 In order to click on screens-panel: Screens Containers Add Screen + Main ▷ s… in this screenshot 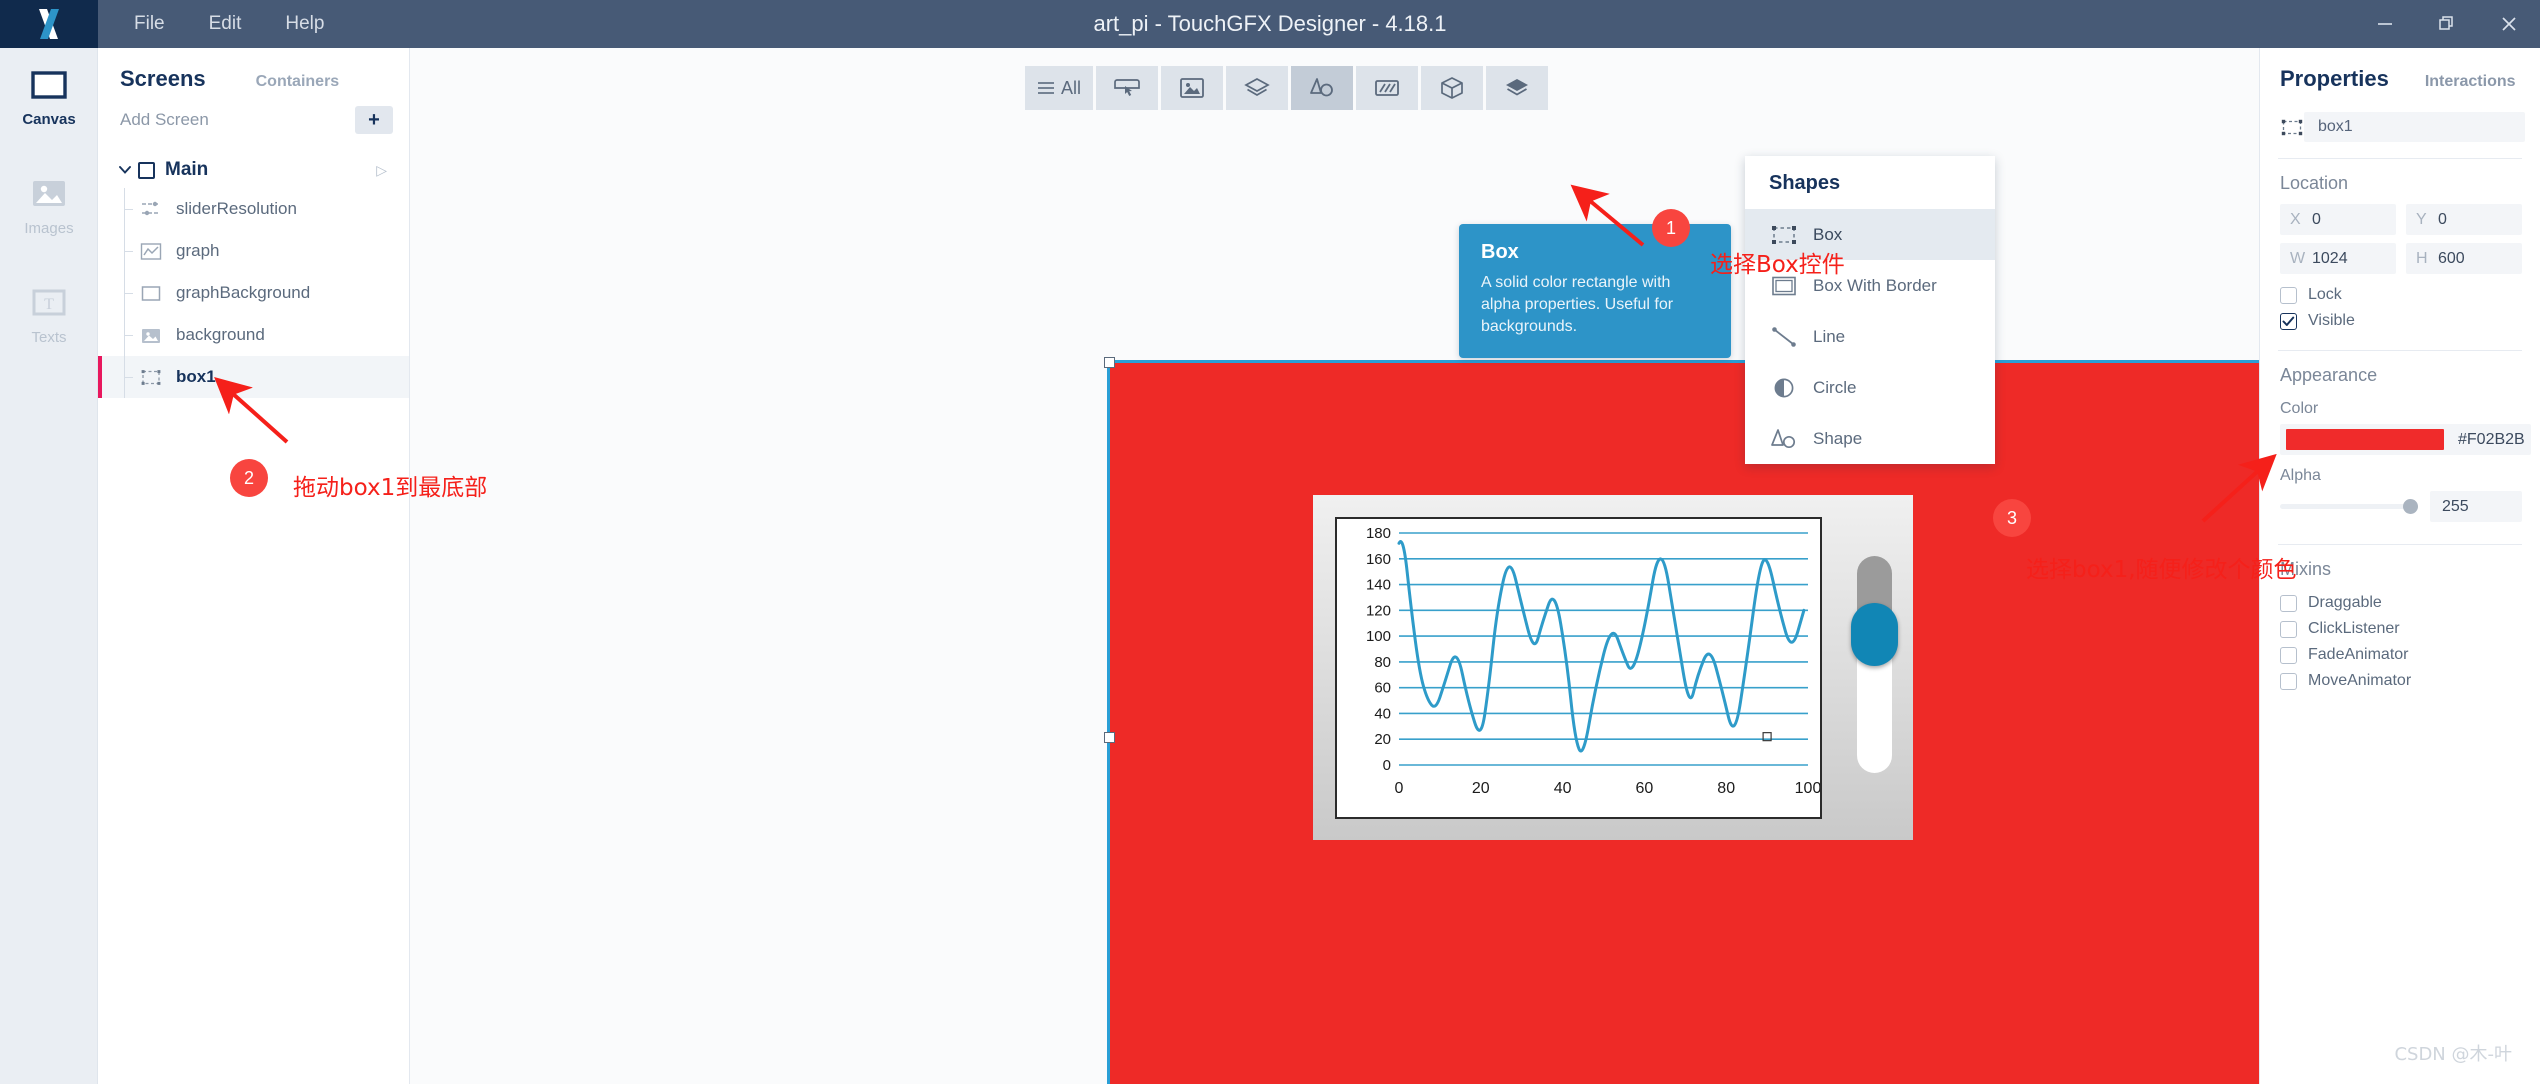, I will do `click(254, 566)`.